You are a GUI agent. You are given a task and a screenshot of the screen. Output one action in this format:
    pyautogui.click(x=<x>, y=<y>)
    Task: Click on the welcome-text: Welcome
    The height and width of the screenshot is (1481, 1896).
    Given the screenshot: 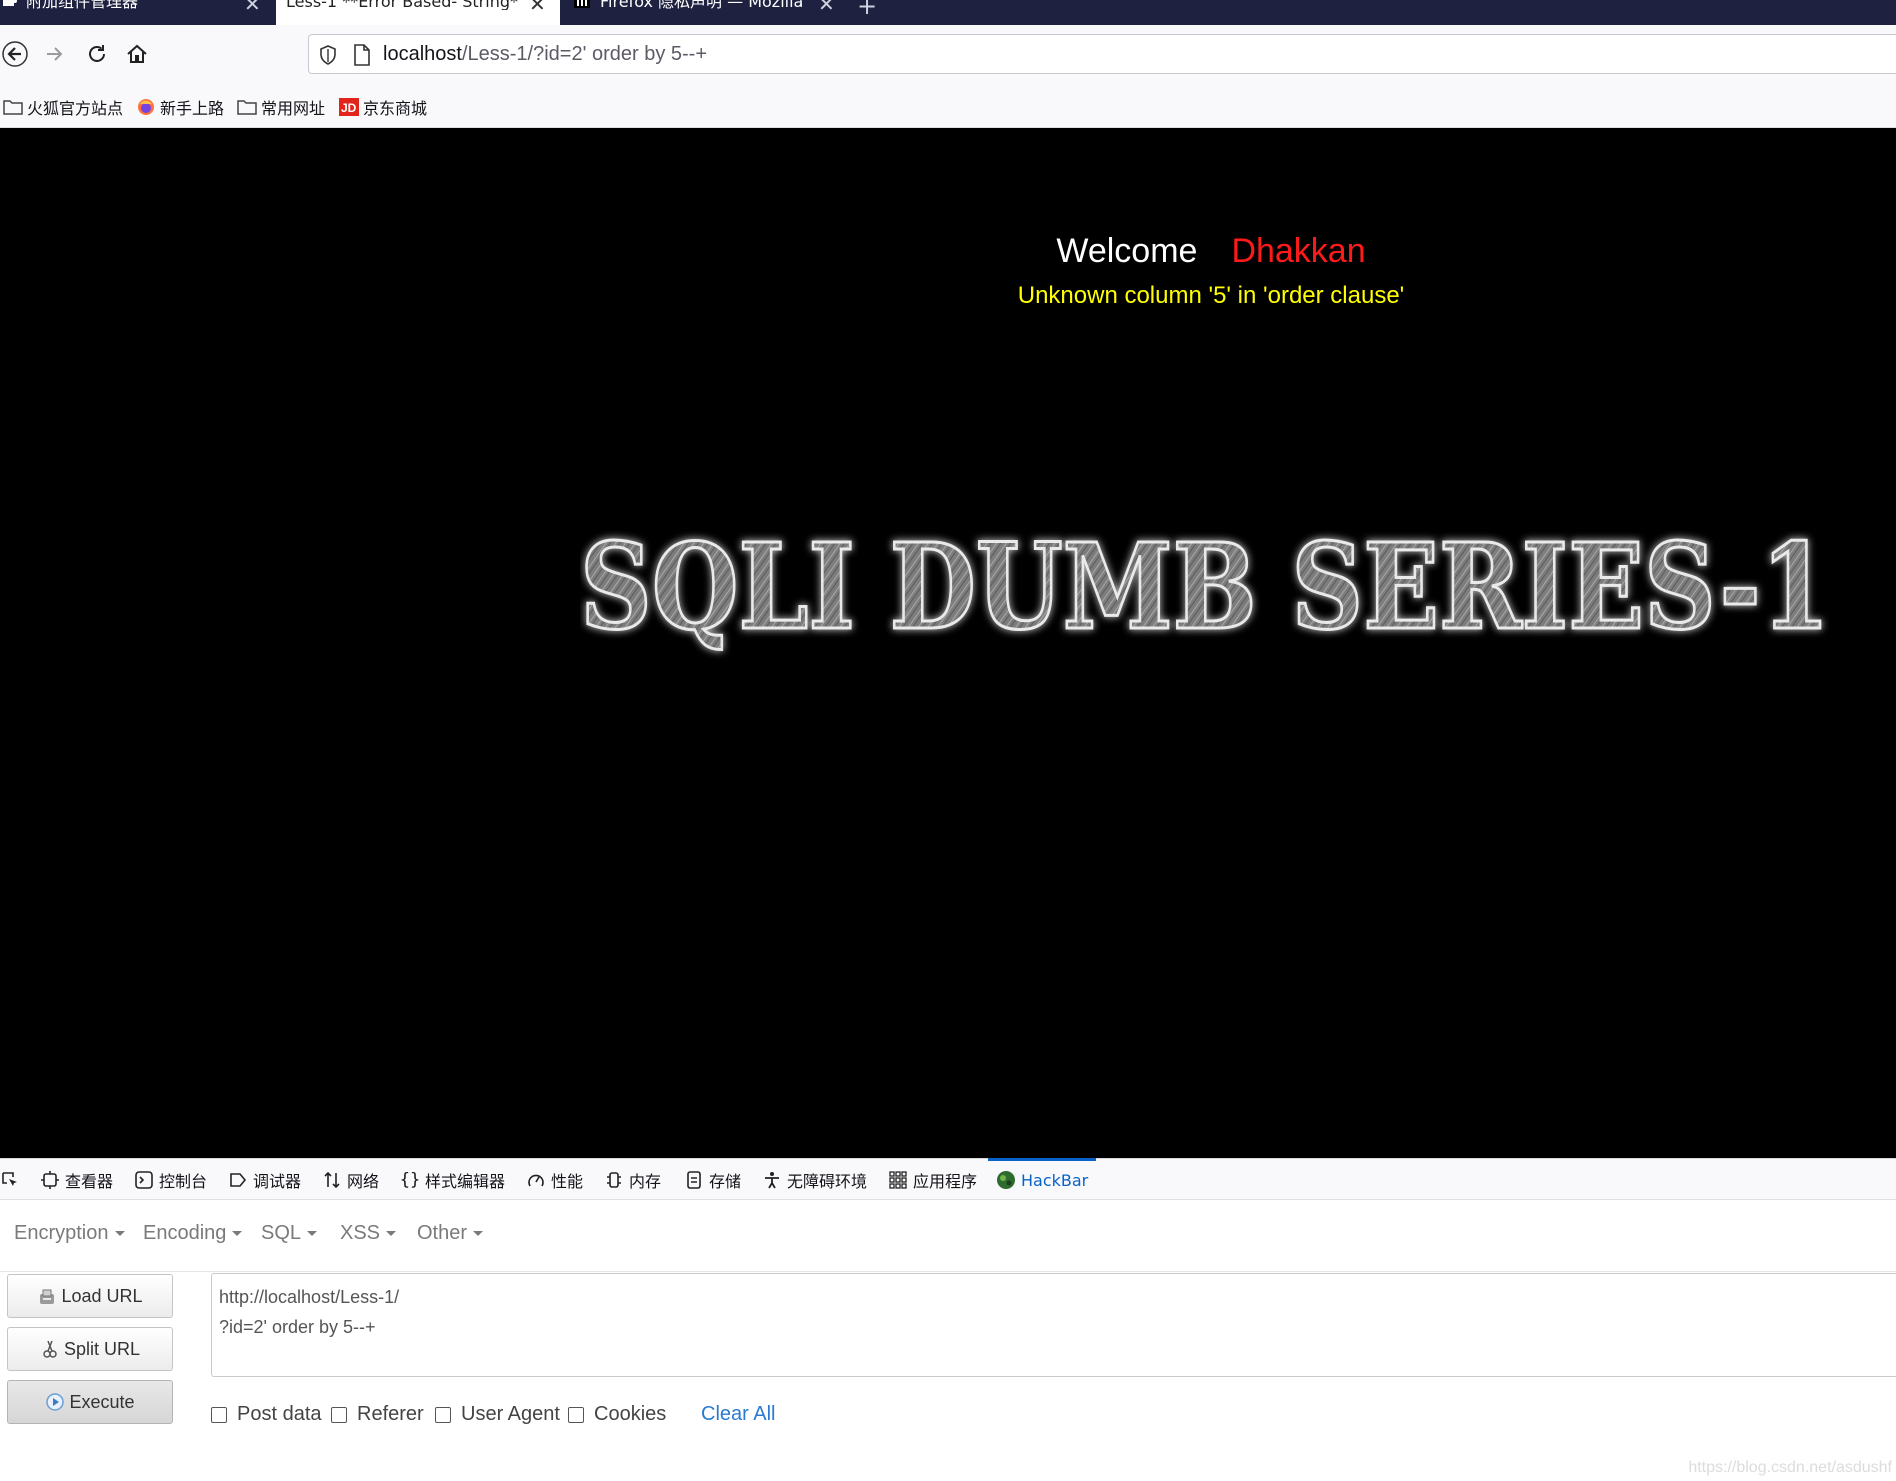 What is the action you would take?
    pyautogui.click(x=1127, y=251)
    